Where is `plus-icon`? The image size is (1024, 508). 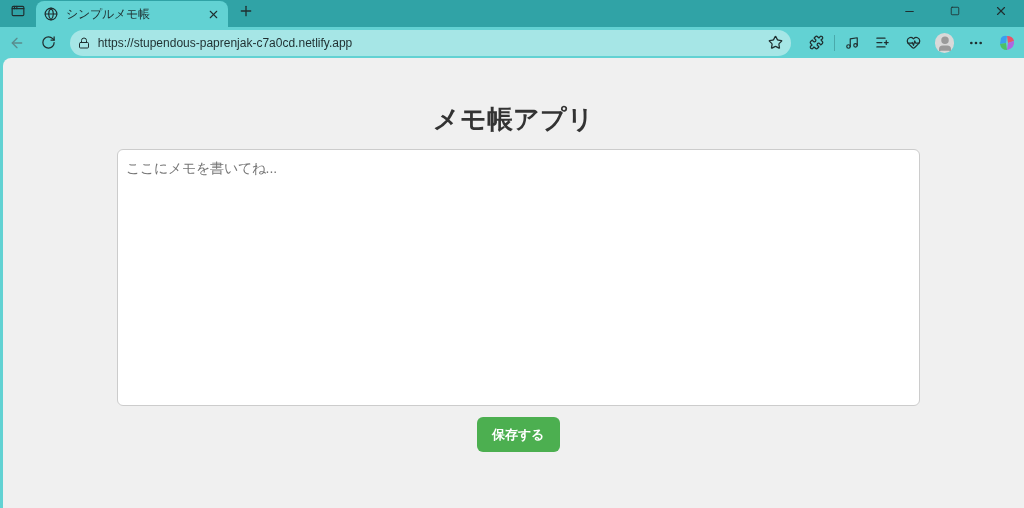 plus-icon is located at coordinates (246, 11).